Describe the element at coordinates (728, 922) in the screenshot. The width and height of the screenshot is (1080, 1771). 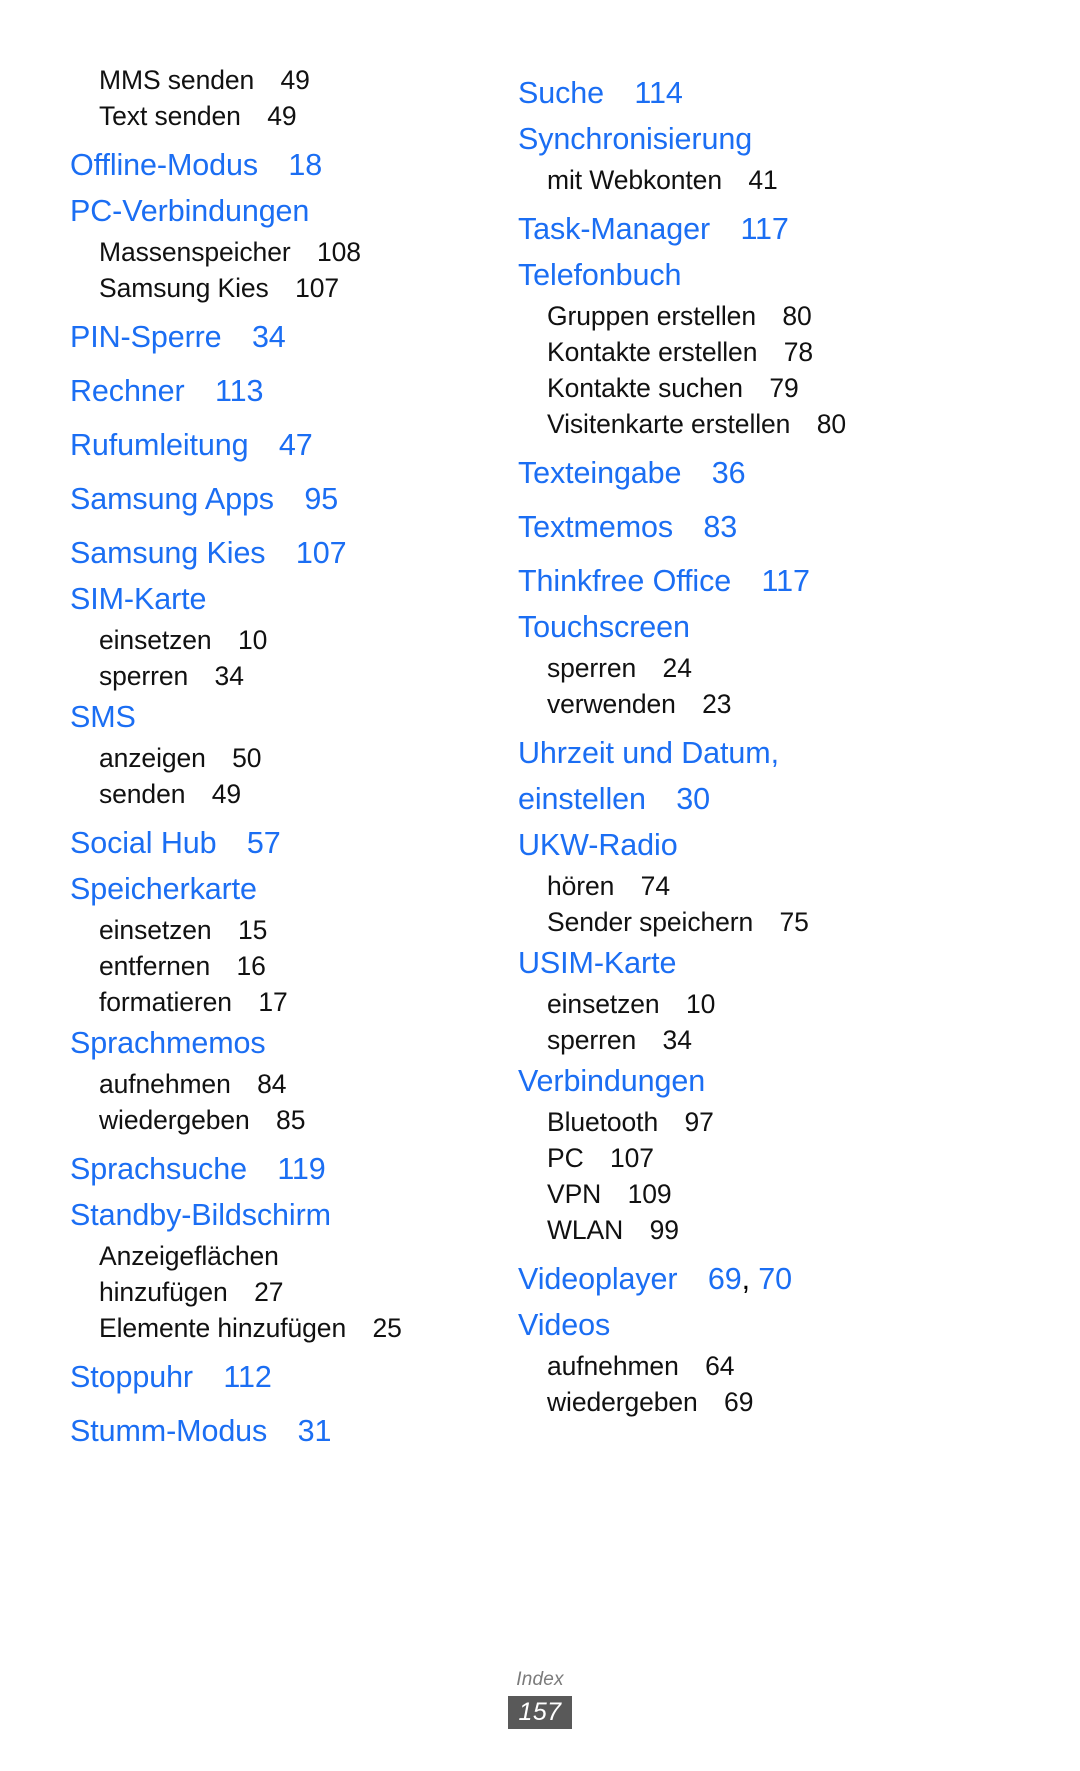
I see `index-subentry: Sender speichern 75` at that location.